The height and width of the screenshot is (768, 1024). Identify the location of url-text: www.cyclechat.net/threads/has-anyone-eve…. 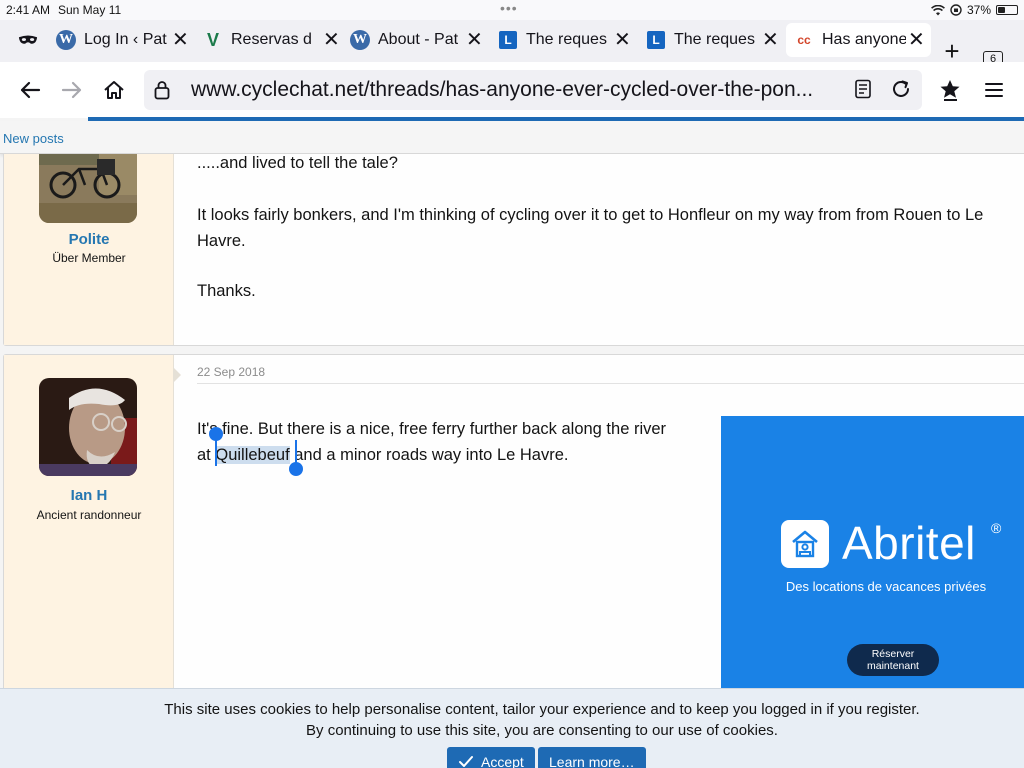
(514, 90).